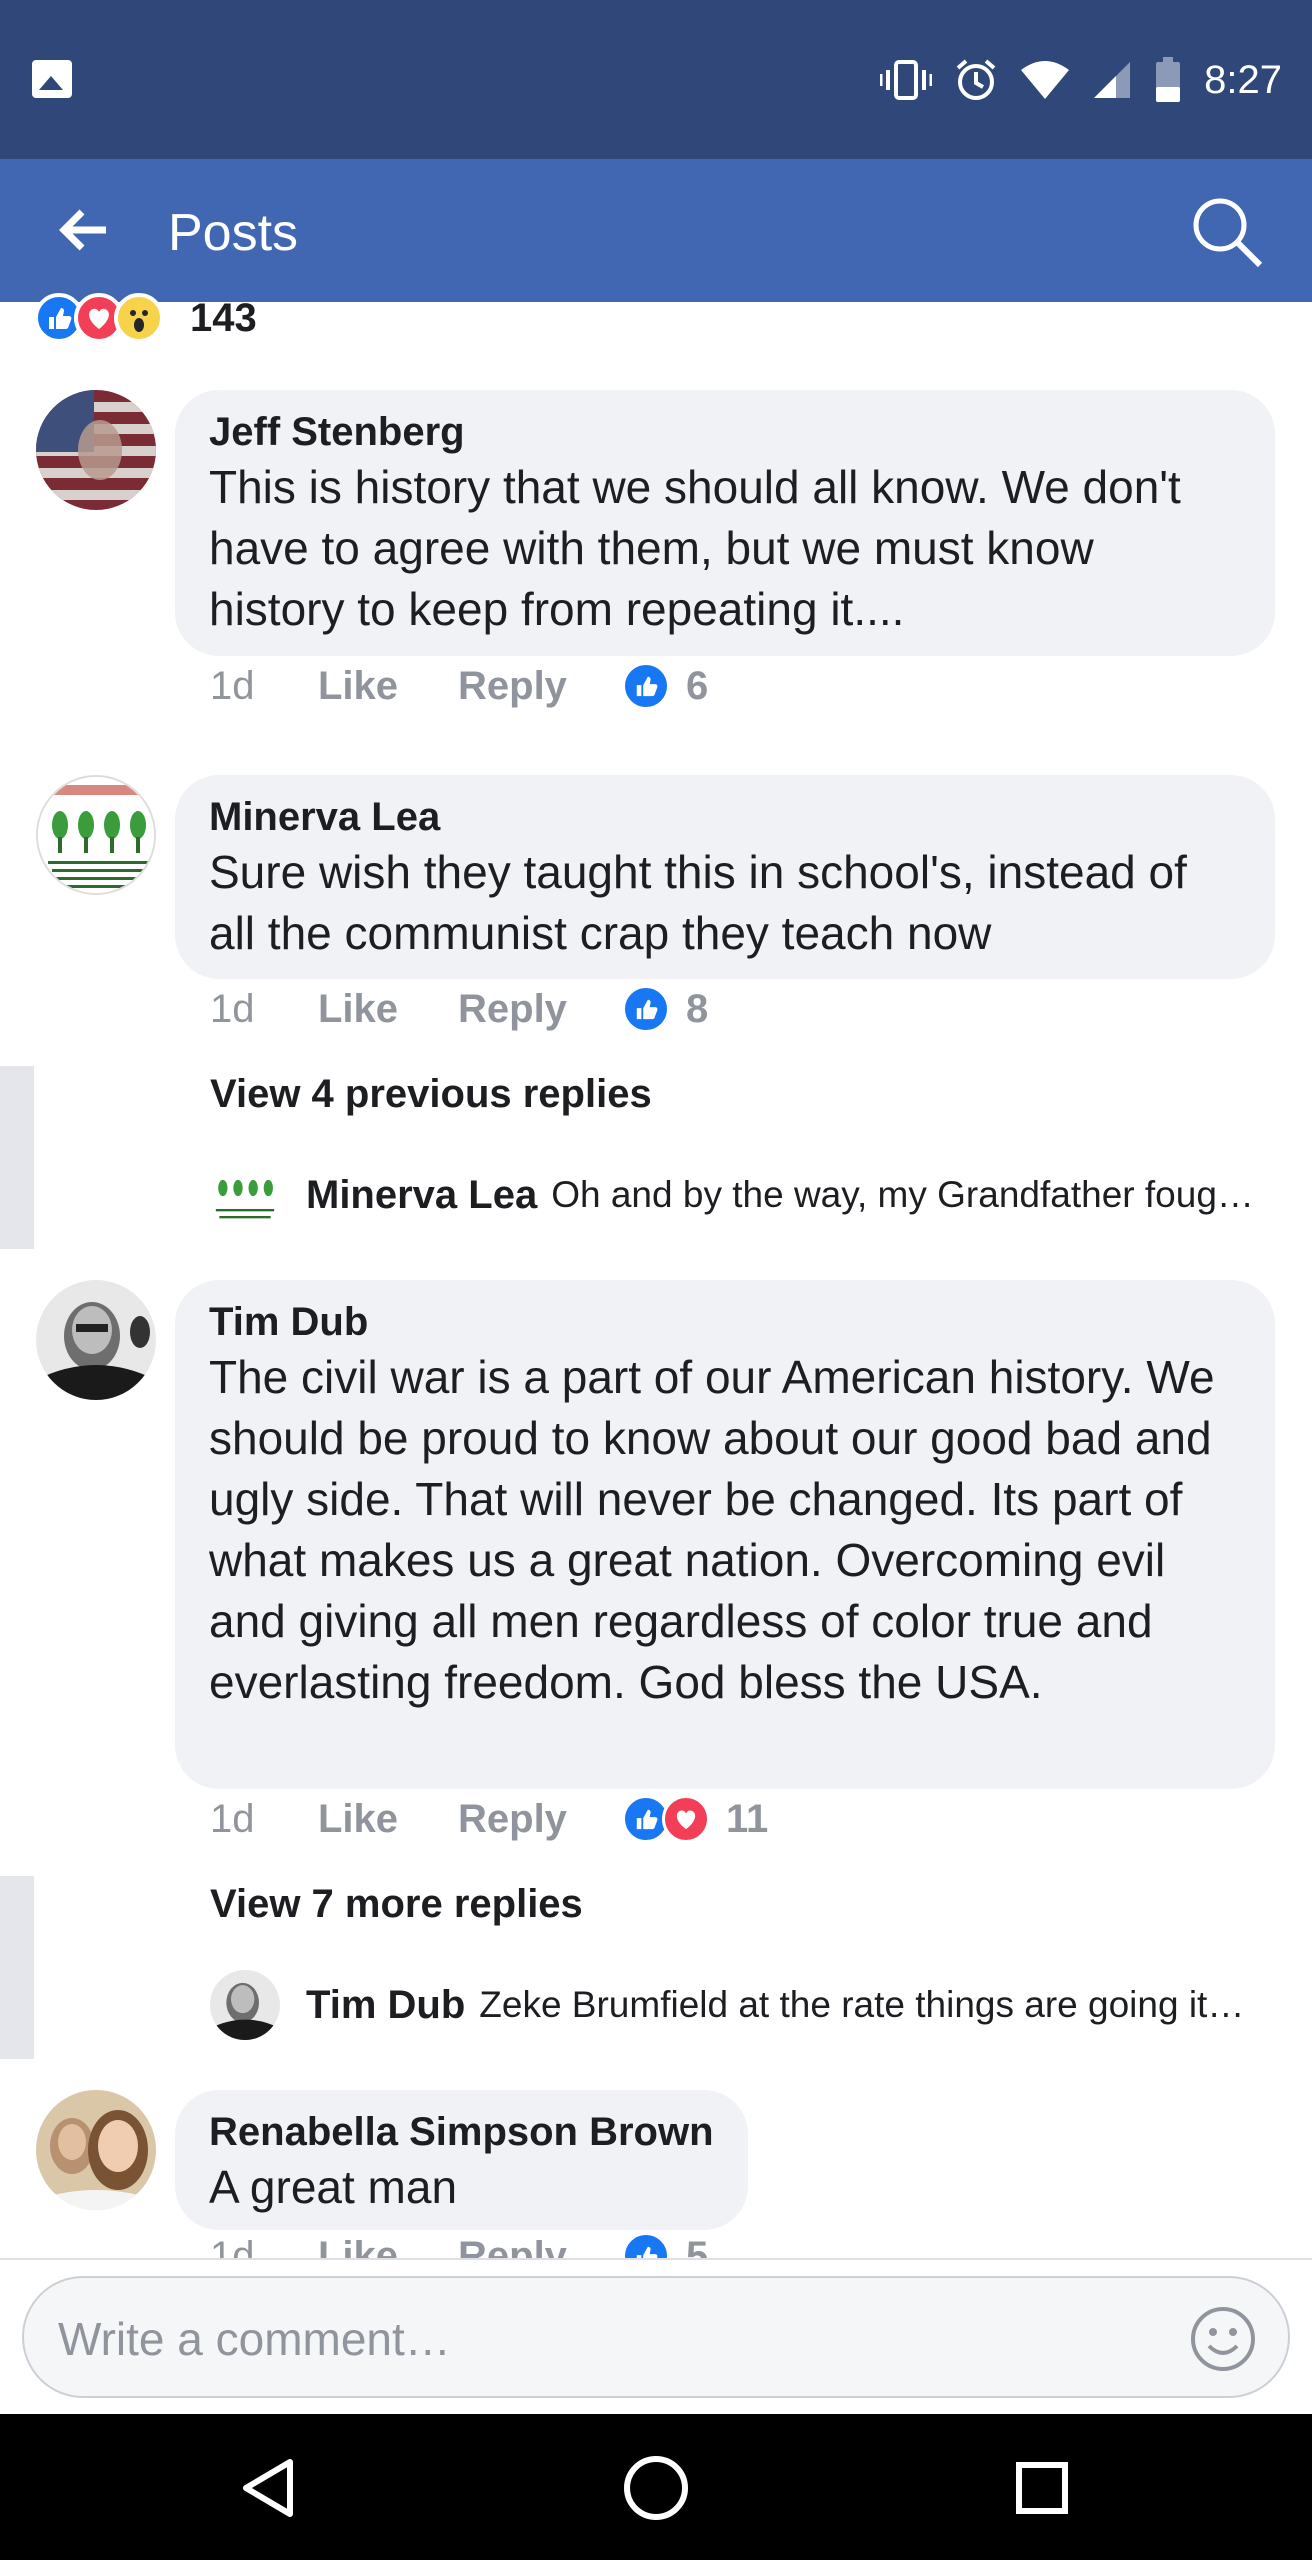  Describe the element at coordinates (686, 1819) in the screenshot. I see `love-icon` at that location.